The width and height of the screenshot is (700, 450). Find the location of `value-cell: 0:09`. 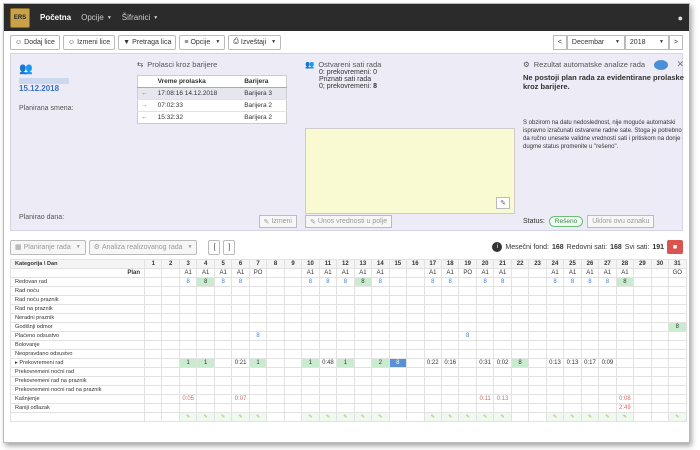

value-cell: 0:09 is located at coordinates (607, 363).